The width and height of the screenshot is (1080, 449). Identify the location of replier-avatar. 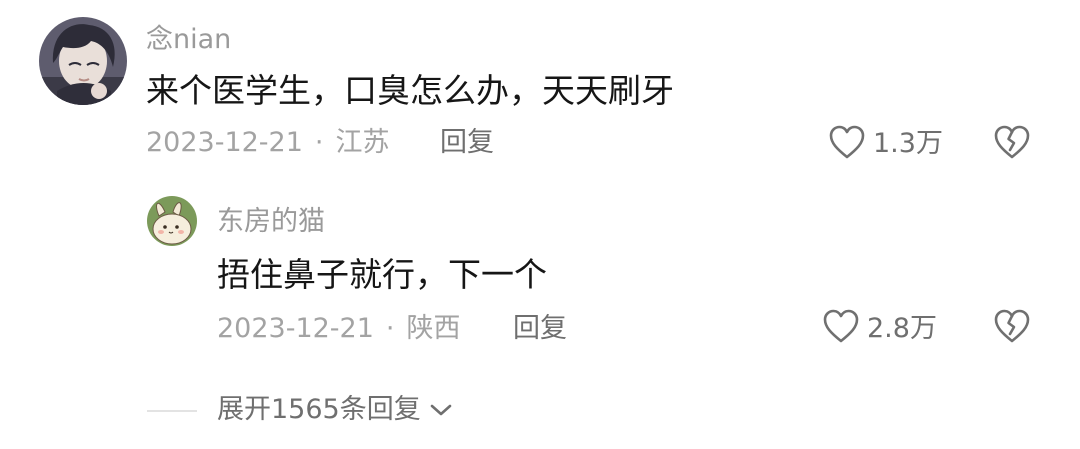
(172, 221).